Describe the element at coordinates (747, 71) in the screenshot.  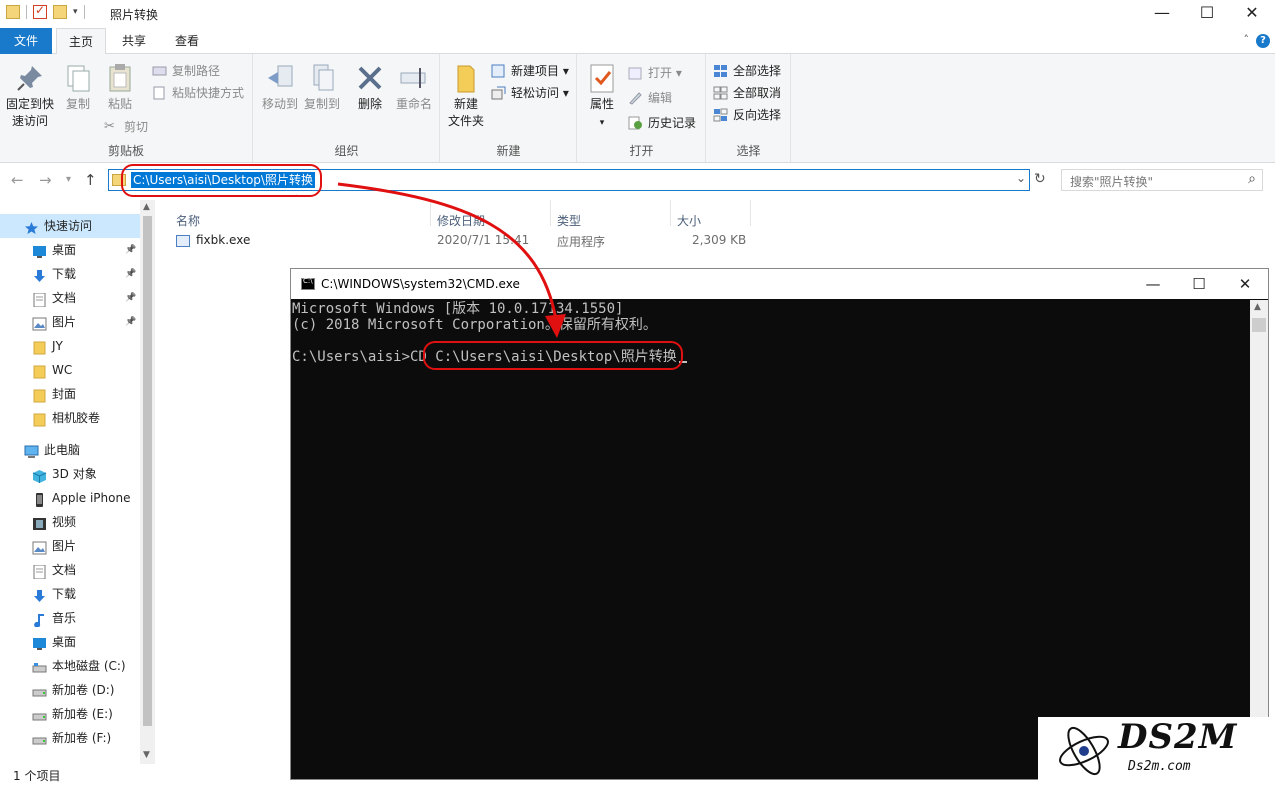
I see `select-all-button: 全部选择` at that location.